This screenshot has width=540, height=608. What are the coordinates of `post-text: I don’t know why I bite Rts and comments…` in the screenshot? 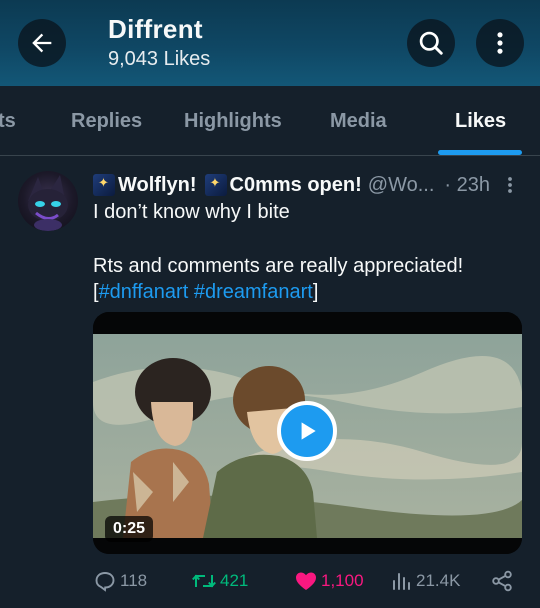 It's located at (308, 252).